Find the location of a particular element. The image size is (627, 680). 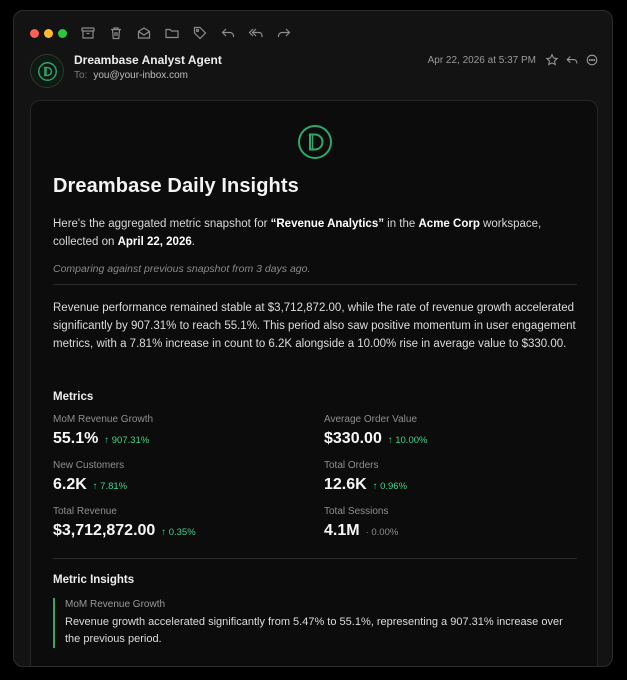

metric-new-customers: New Customers 6.2K ↑ 7.81% is located at coordinates (173, 477).